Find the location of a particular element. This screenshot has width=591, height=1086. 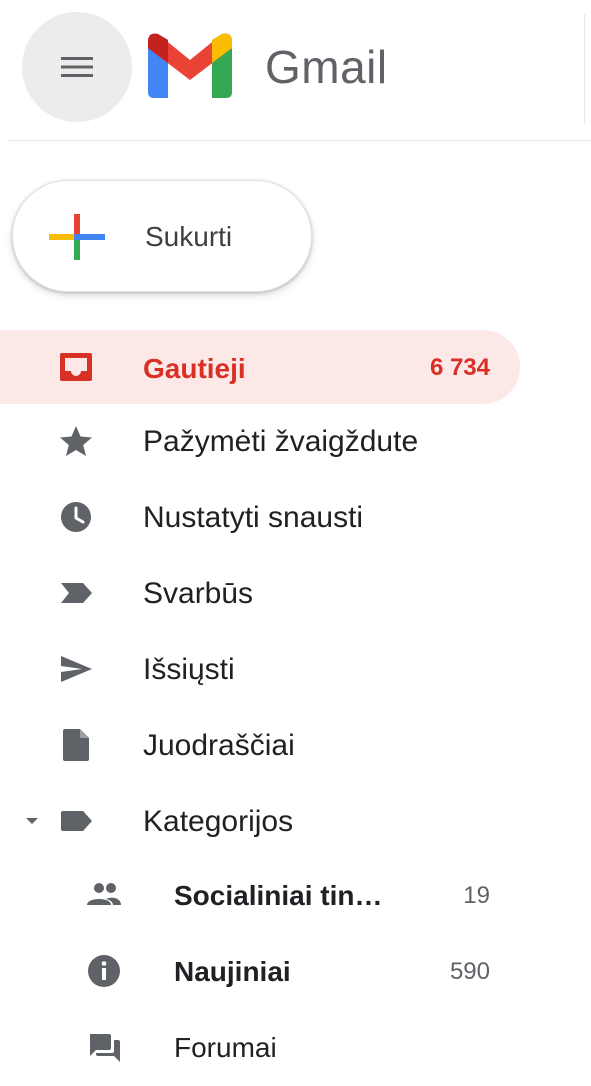

hamburger-menu-icon is located at coordinates (77, 67).